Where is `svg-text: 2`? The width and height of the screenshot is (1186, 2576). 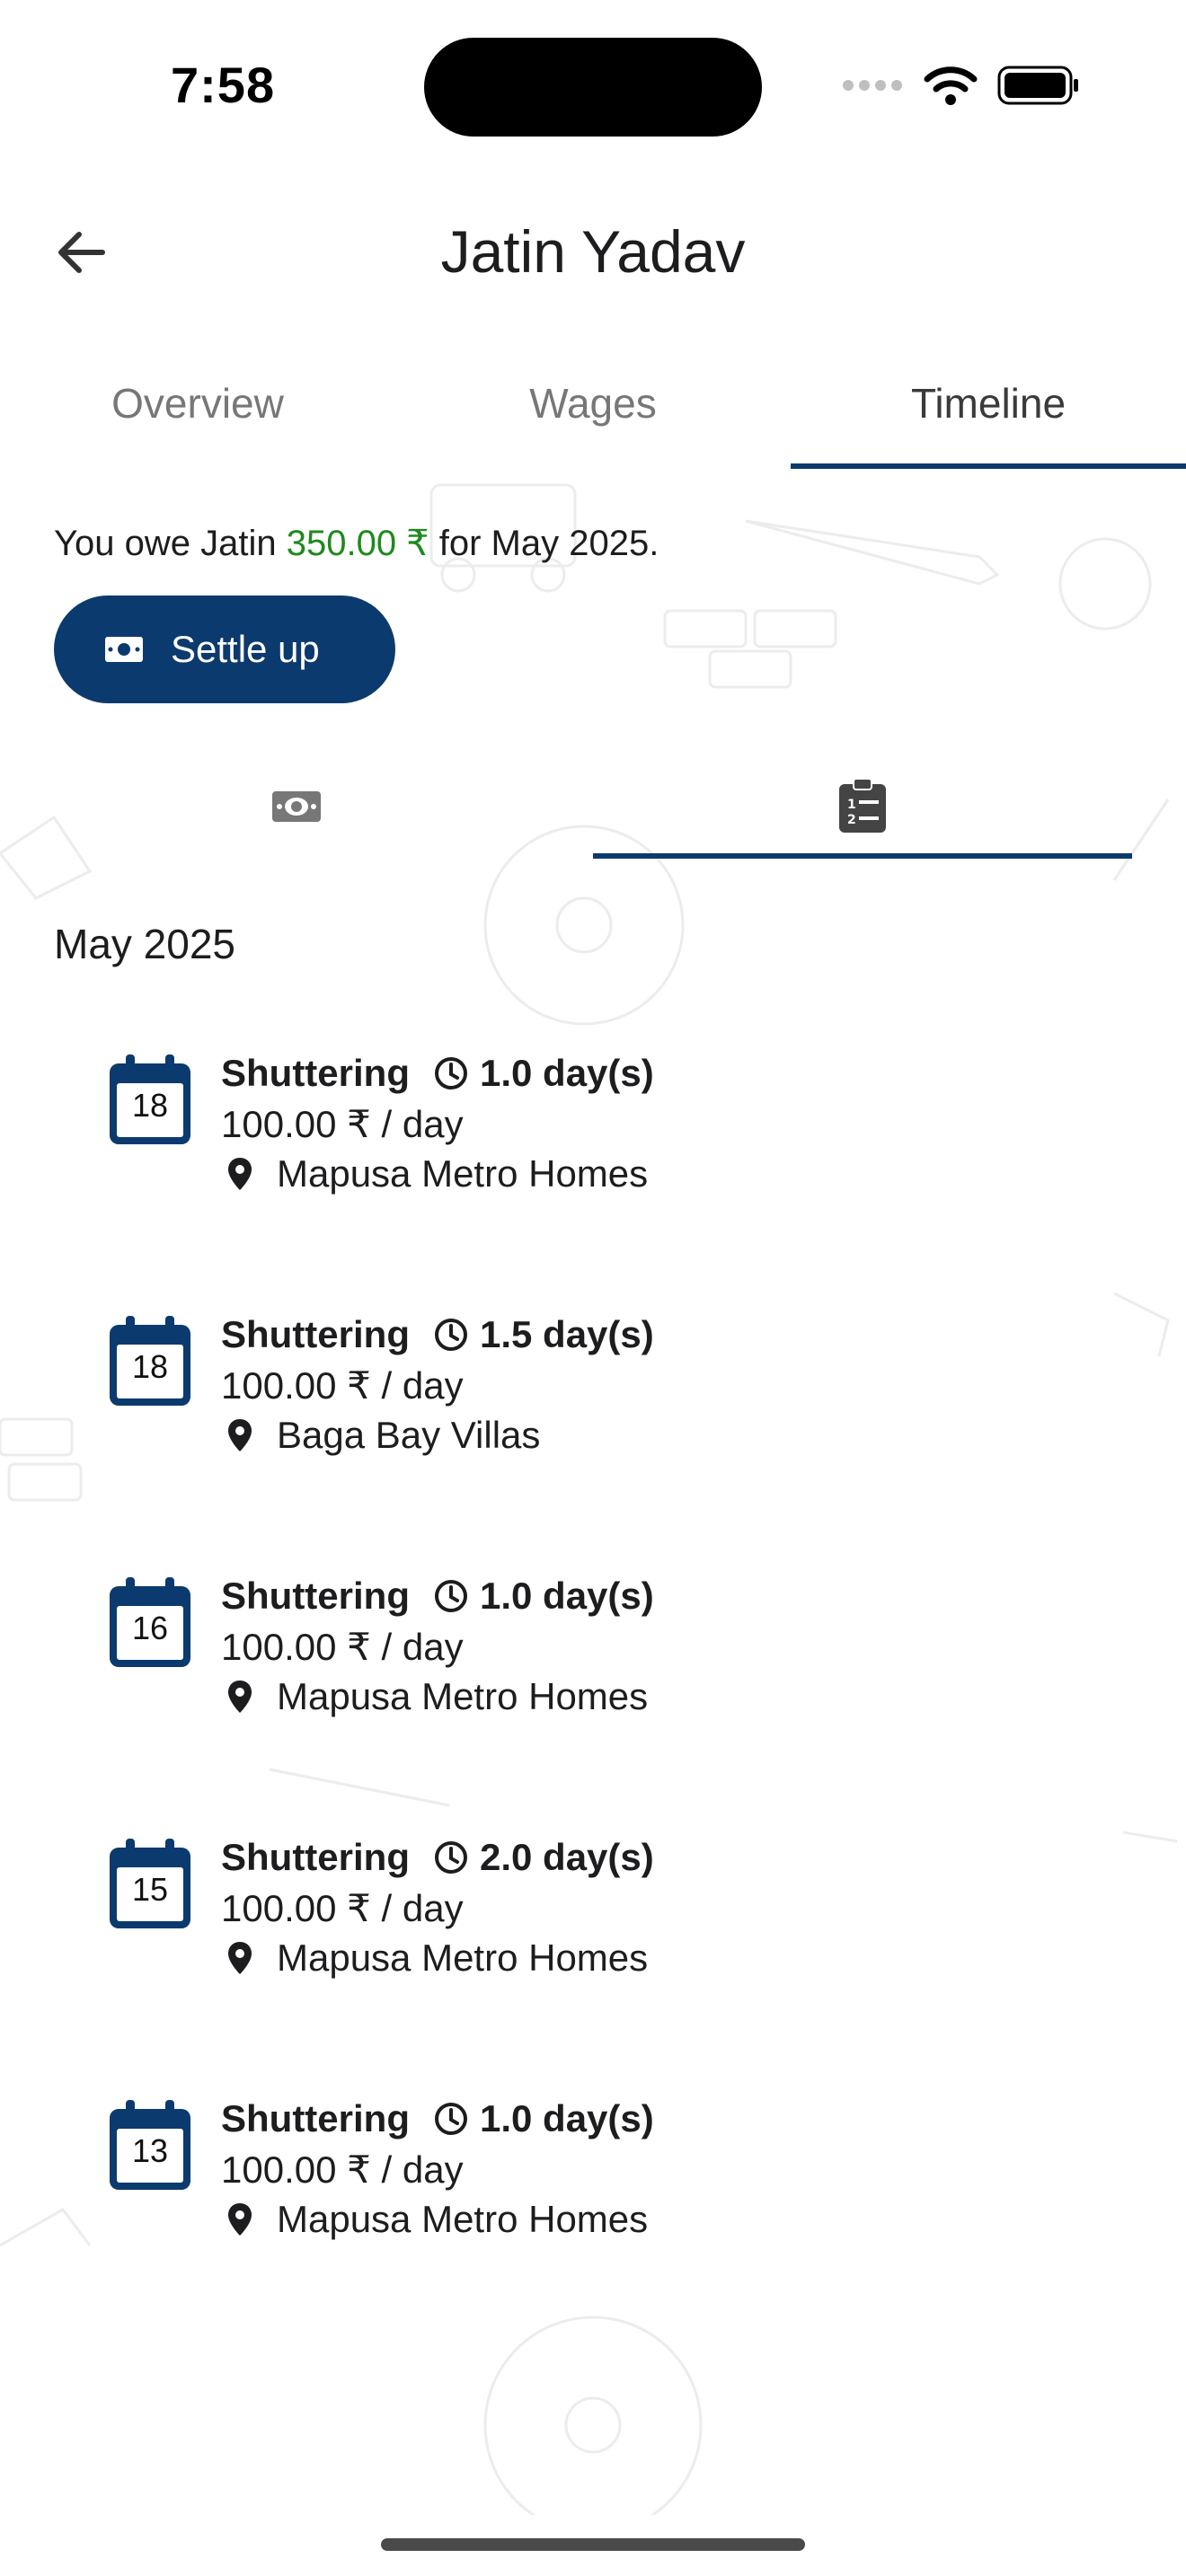 svg-text: 2 is located at coordinates (851, 820).